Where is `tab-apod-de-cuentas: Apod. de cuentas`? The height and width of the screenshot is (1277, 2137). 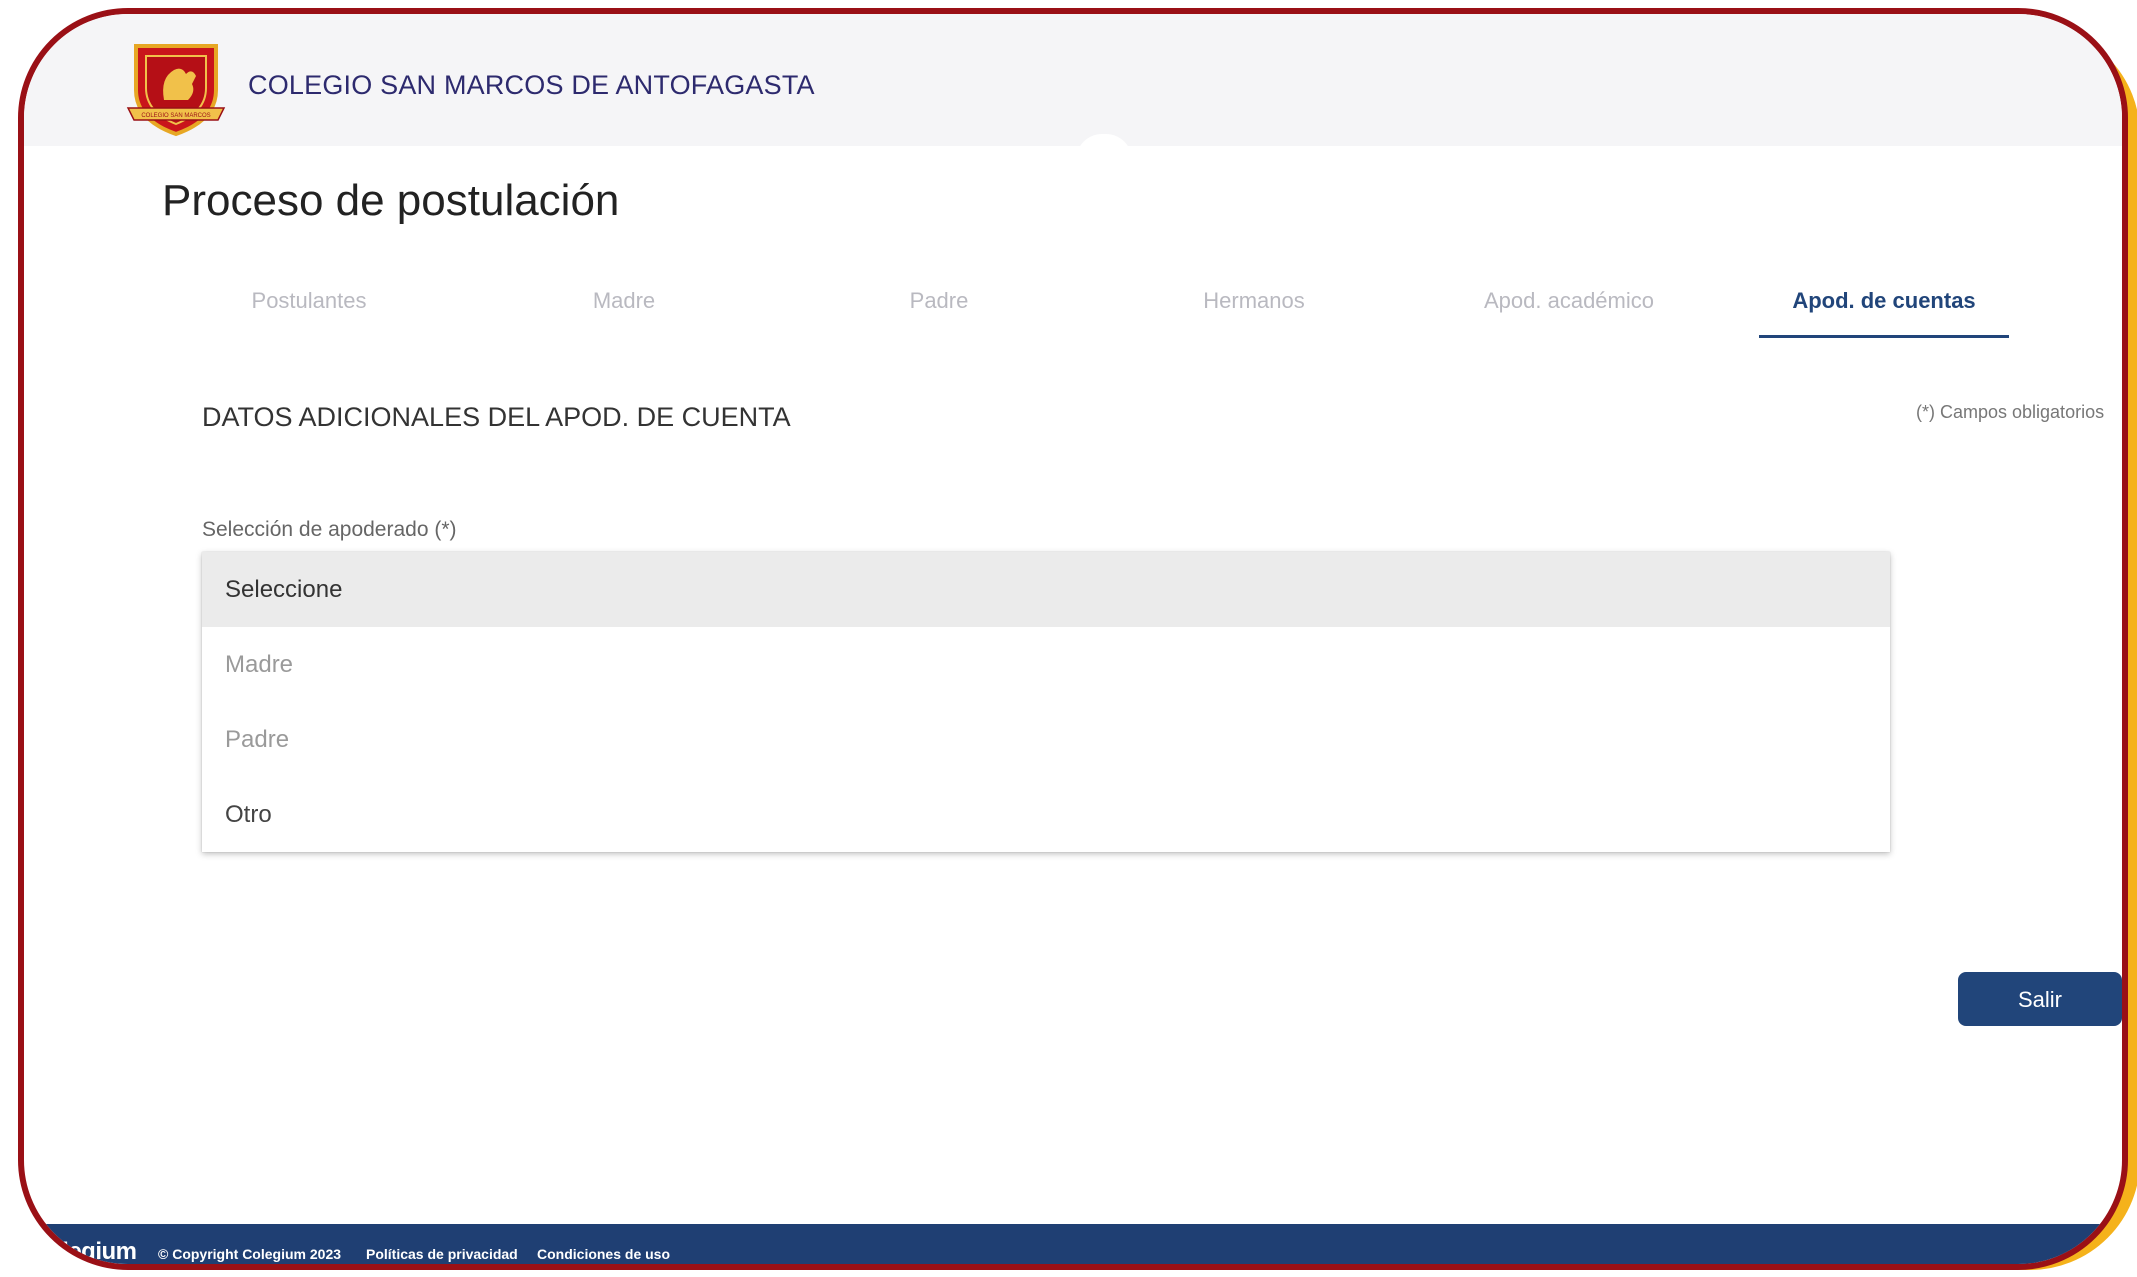 tab-apod-de-cuentas: Apod. de cuentas is located at coordinates (1884, 311).